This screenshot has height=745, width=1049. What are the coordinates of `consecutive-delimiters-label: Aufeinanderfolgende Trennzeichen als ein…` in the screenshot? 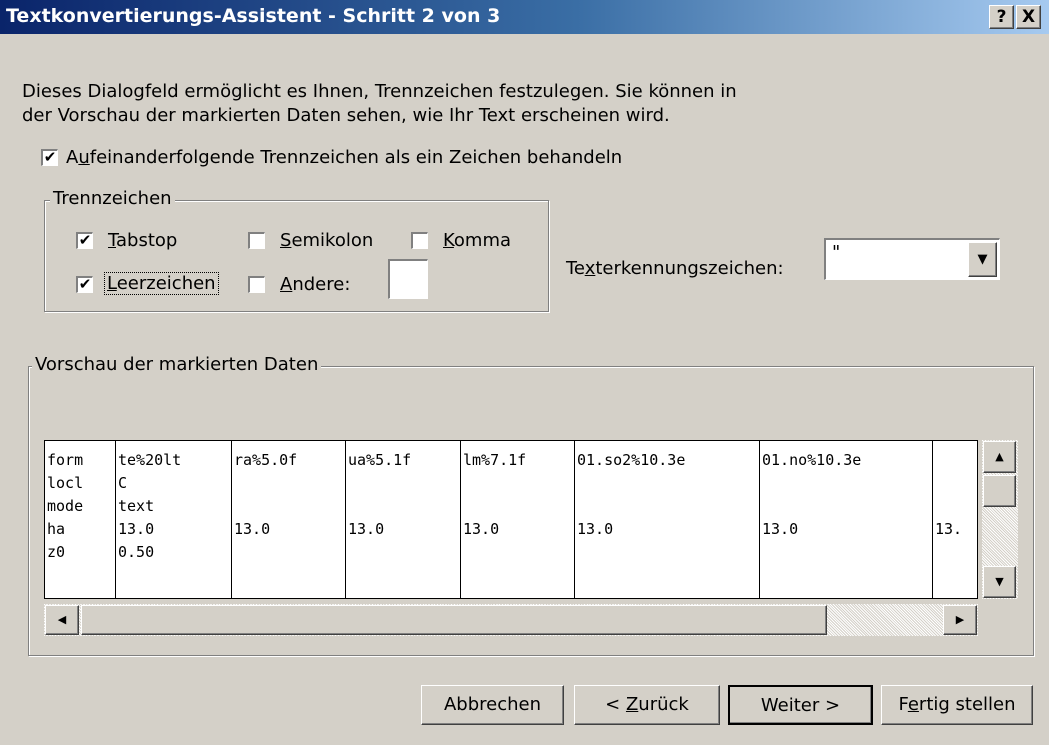 It's located at (344, 157).